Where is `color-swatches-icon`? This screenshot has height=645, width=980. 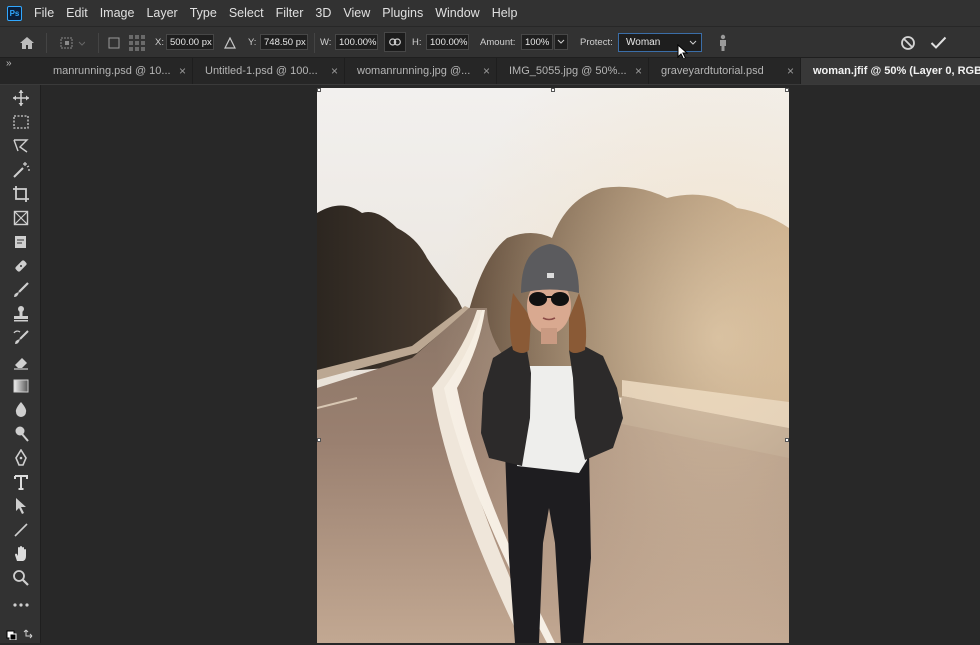
color-swatches-icon is located at coordinates (21, 633).